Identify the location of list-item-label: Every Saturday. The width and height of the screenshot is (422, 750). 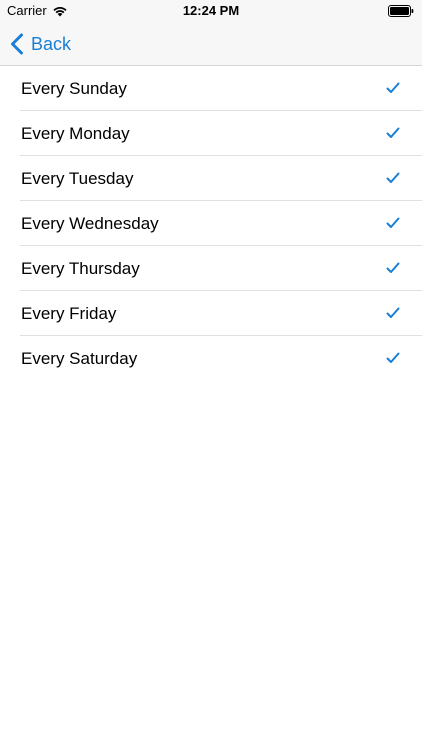
(79, 358).